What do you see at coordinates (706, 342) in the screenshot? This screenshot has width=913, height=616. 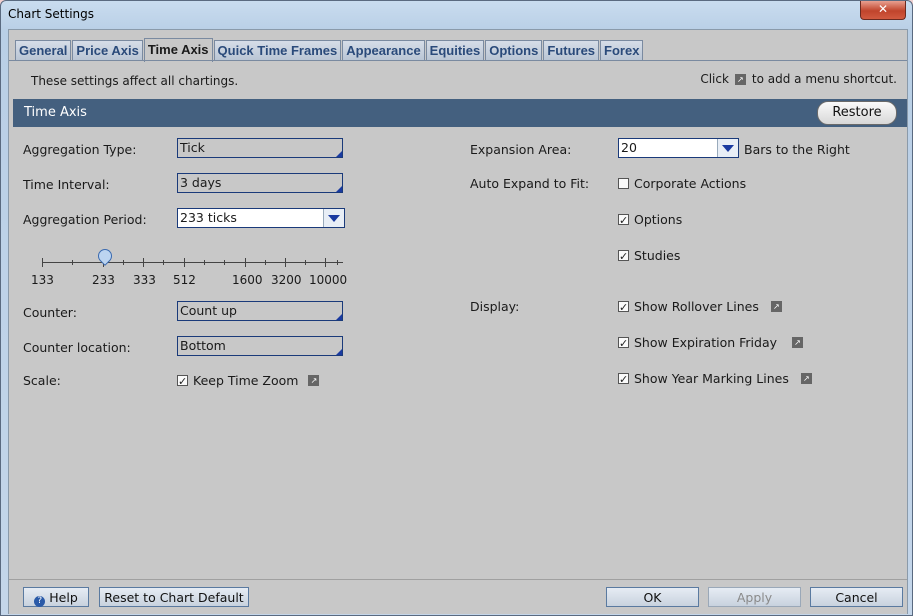 I see `expiration-friday-label: Show Expiration Friday` at bounding box center [706, 342].